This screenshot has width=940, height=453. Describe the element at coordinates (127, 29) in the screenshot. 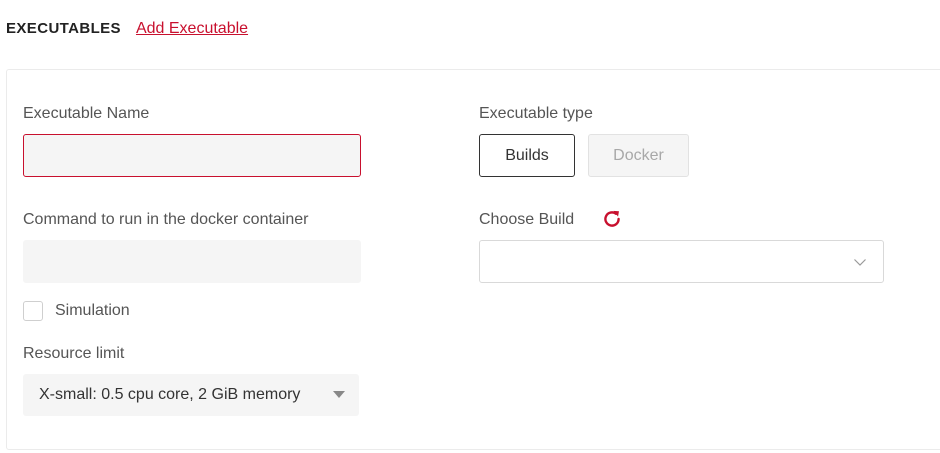

I see `section-header: EXECUTABLES Add Executable` at that location.